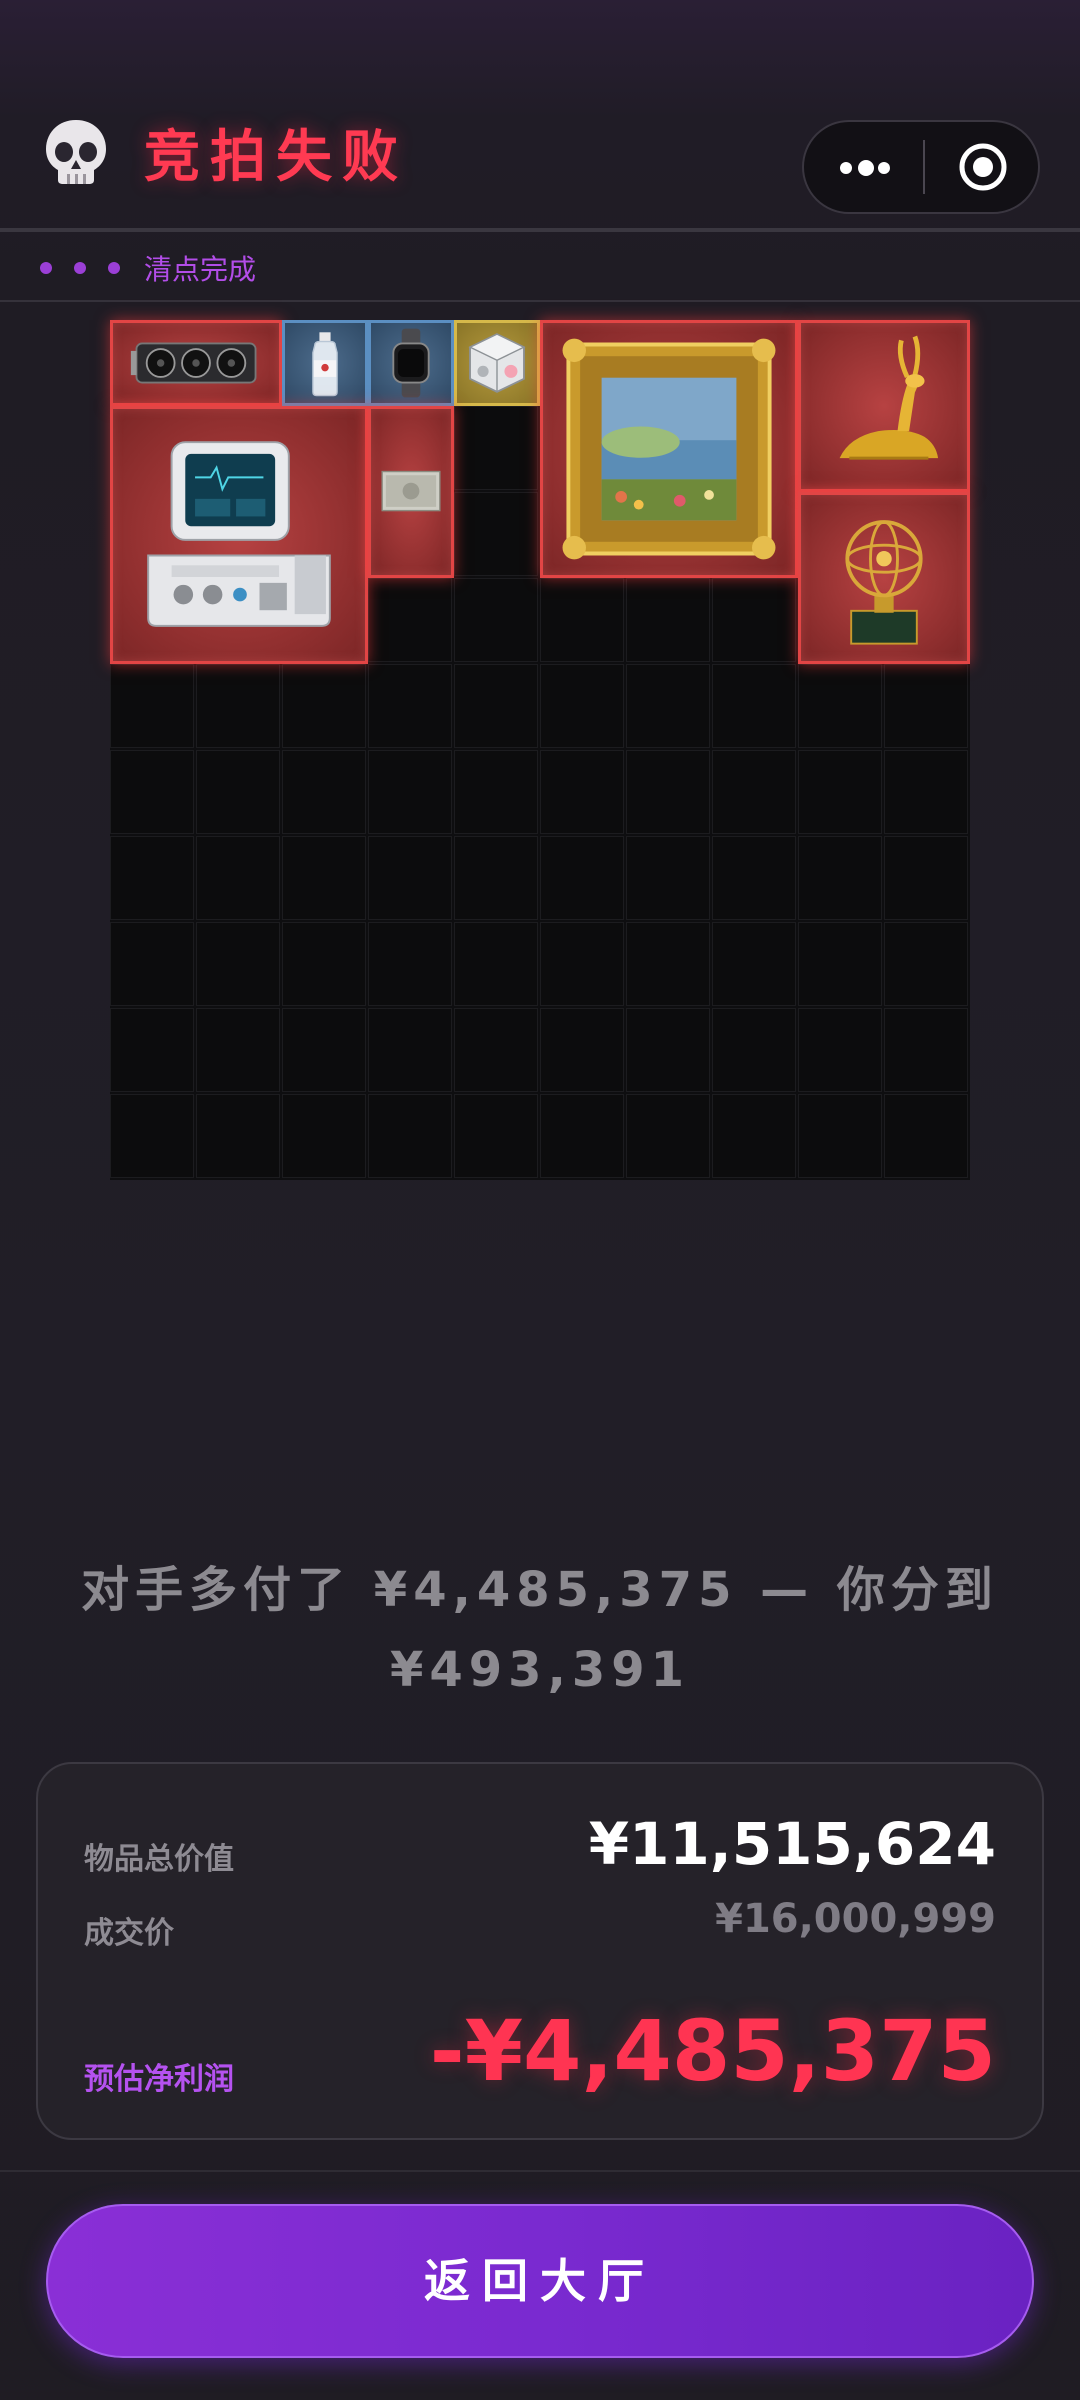 The image size is (1080, 2400). I want to click on item-smartwatch, so click(411, 363).